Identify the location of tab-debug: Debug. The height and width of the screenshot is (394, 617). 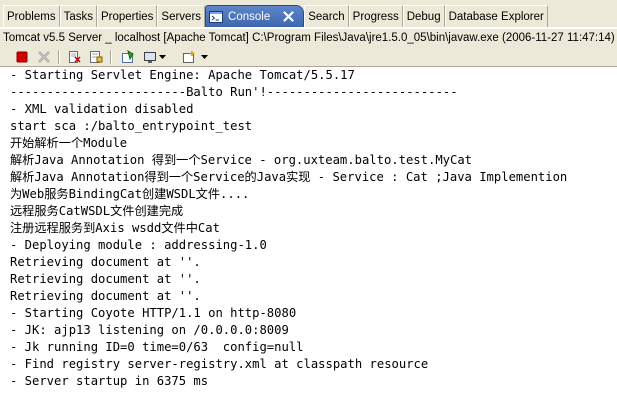
(423, 16).